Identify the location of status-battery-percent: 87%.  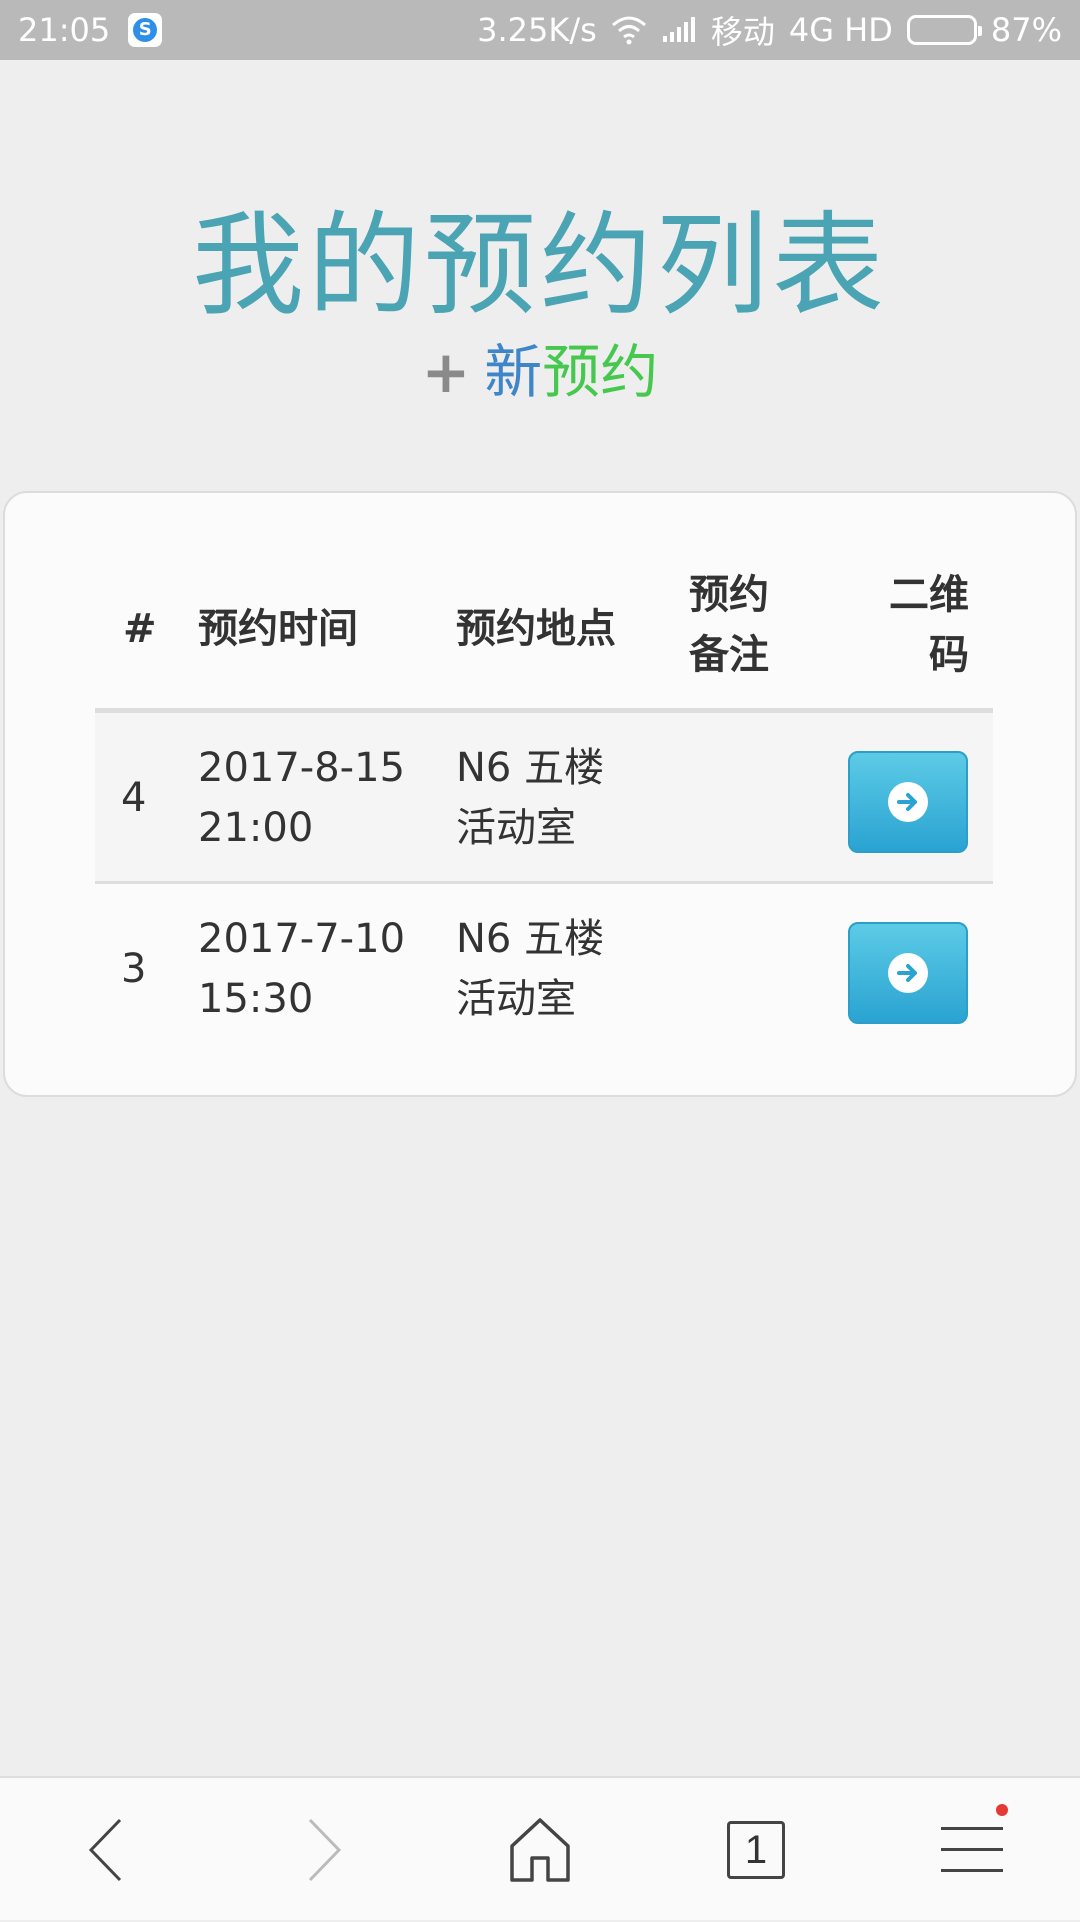
(1026, 30).